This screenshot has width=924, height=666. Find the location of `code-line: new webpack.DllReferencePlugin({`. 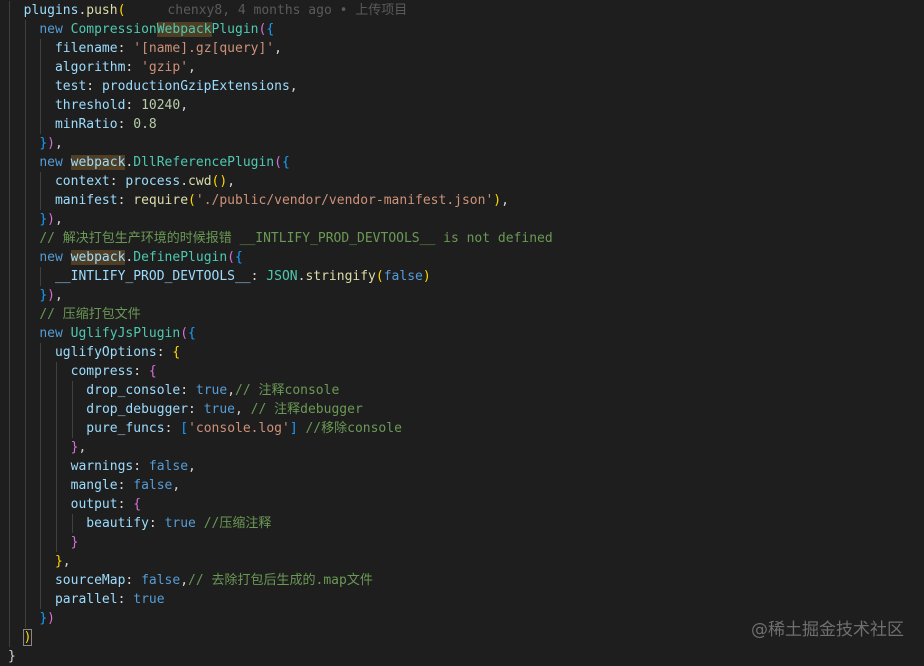

code-line: new webpack.DllReferencePlugin({ is located at coordinates (462, 162).